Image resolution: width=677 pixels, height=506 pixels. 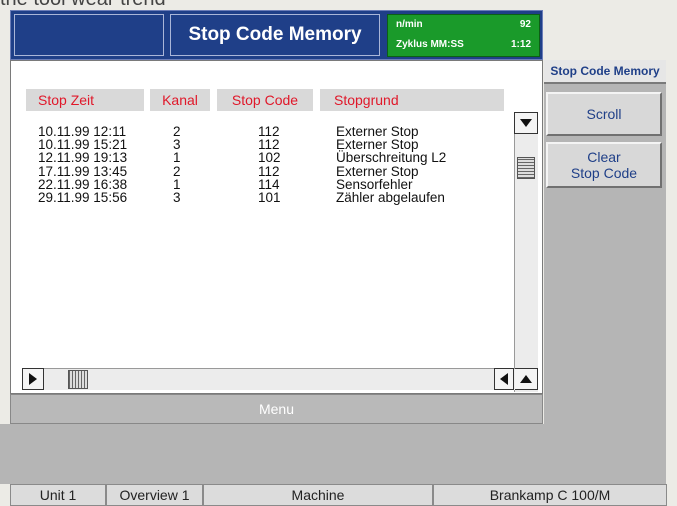 I want to click on stop-zeit-cell: 29.11.99 15:56, so click(x=83, y=197).